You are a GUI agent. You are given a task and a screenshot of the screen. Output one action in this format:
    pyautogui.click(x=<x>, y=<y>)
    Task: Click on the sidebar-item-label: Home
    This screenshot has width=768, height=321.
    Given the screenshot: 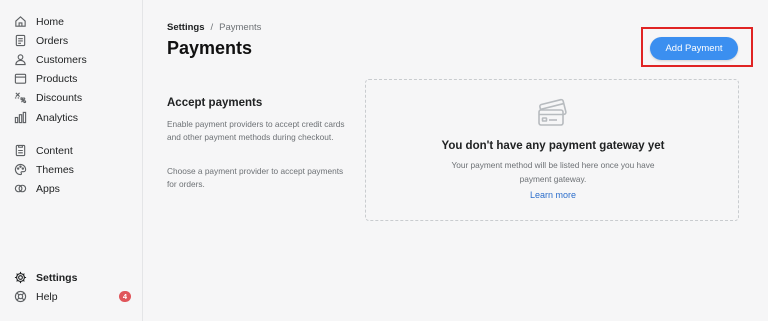 What is the action you would take?
    pyautogui.click(x=50, y=21)
    